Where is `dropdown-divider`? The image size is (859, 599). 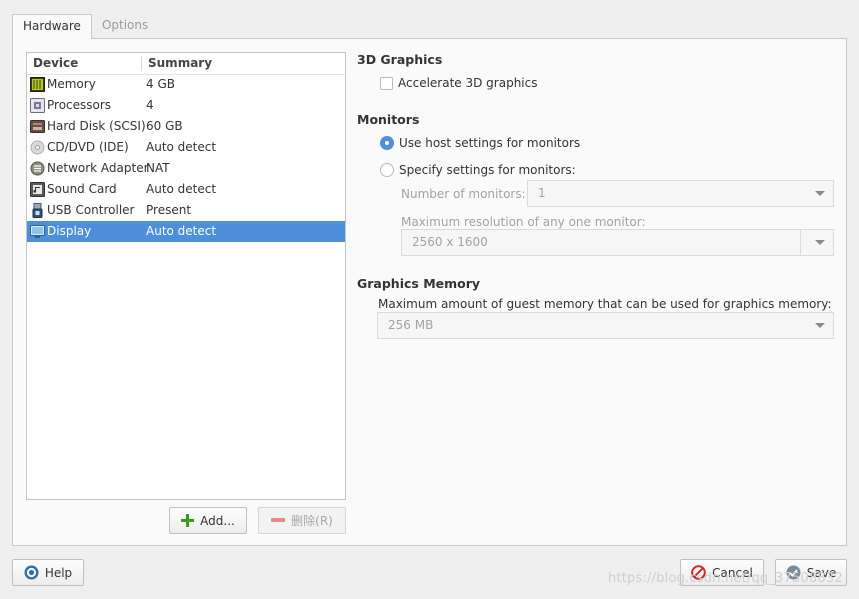
dropdown-divider is located at coordinates (800, 242).